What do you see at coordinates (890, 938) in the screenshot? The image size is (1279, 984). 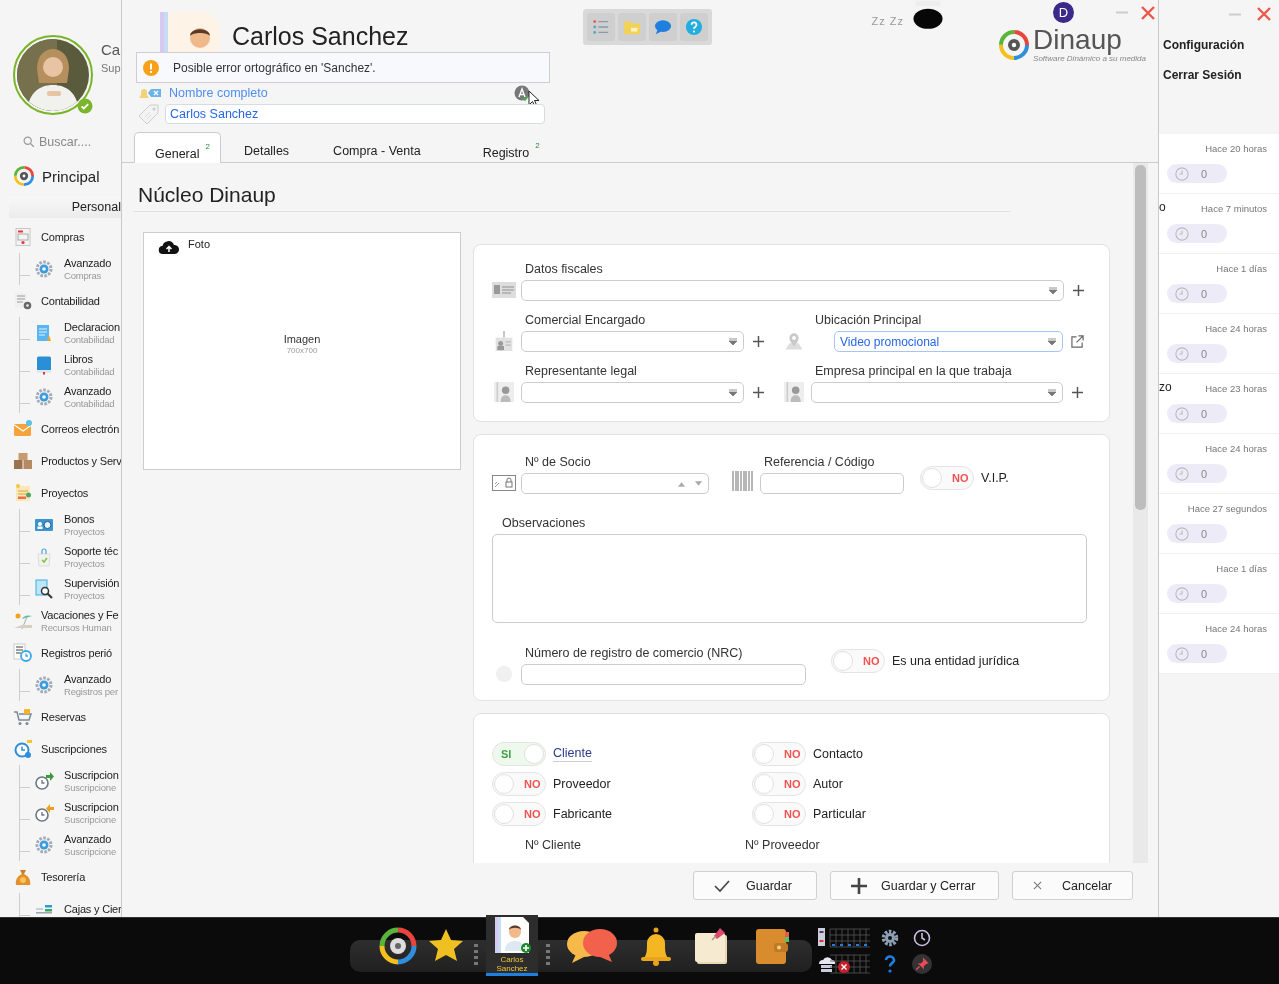 I see `settings-icon` at bounding box center [890, 938].